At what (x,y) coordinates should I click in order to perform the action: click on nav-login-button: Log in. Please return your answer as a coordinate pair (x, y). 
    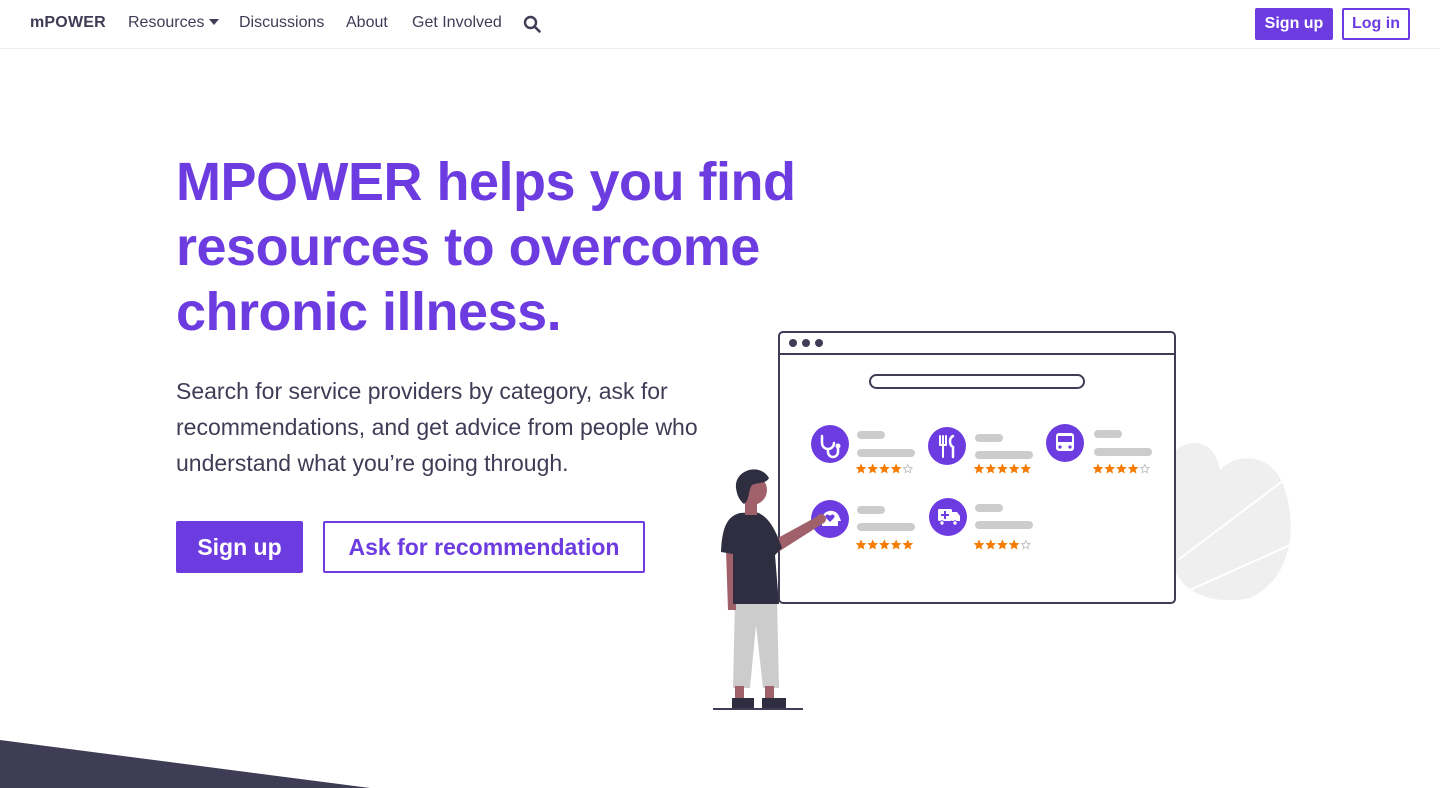
    Looking at the image, I should click on (1376, 24).